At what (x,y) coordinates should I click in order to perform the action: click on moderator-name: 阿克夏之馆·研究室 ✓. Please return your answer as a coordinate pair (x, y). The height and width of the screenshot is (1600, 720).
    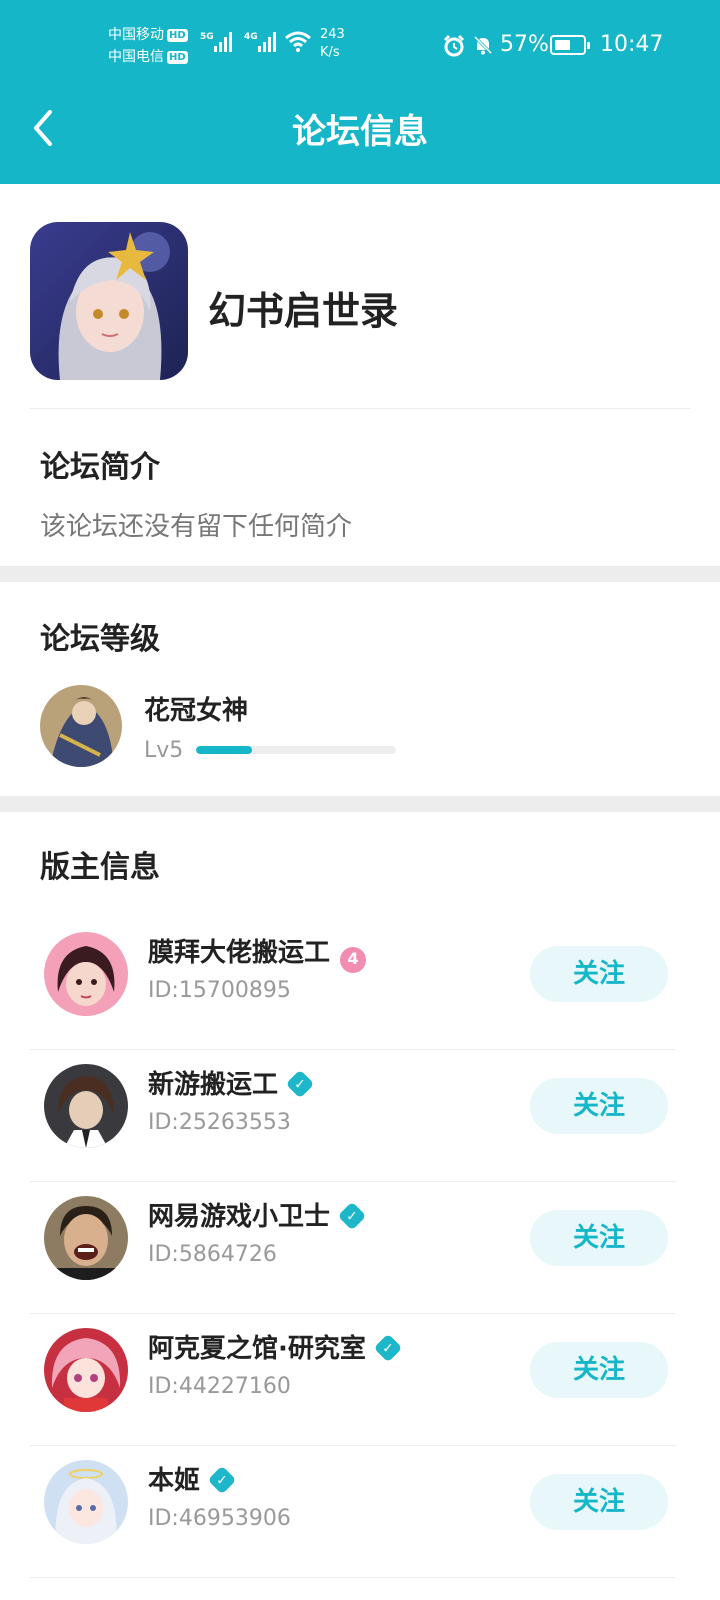
    Looking at the image, I should click on (275, 1346).